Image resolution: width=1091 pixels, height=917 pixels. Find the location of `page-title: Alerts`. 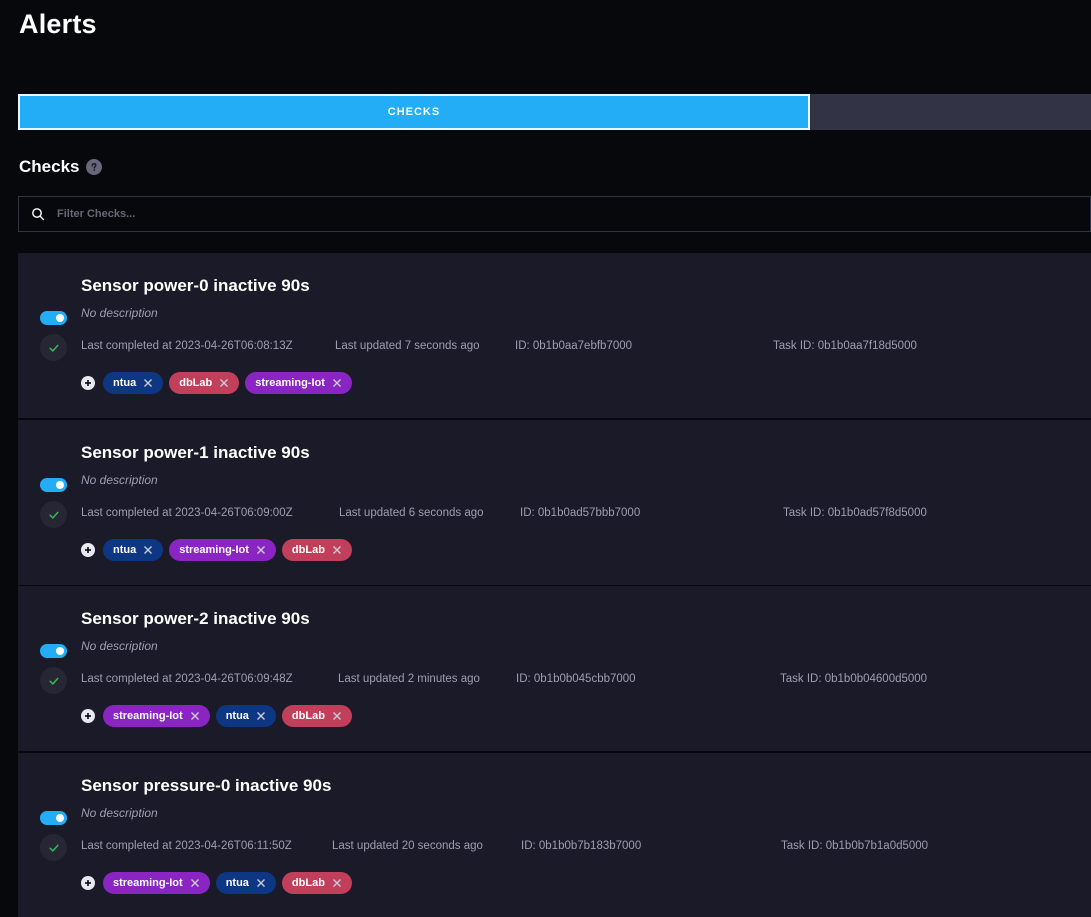

page-title: Alerts is located at coordinates (58, 24).